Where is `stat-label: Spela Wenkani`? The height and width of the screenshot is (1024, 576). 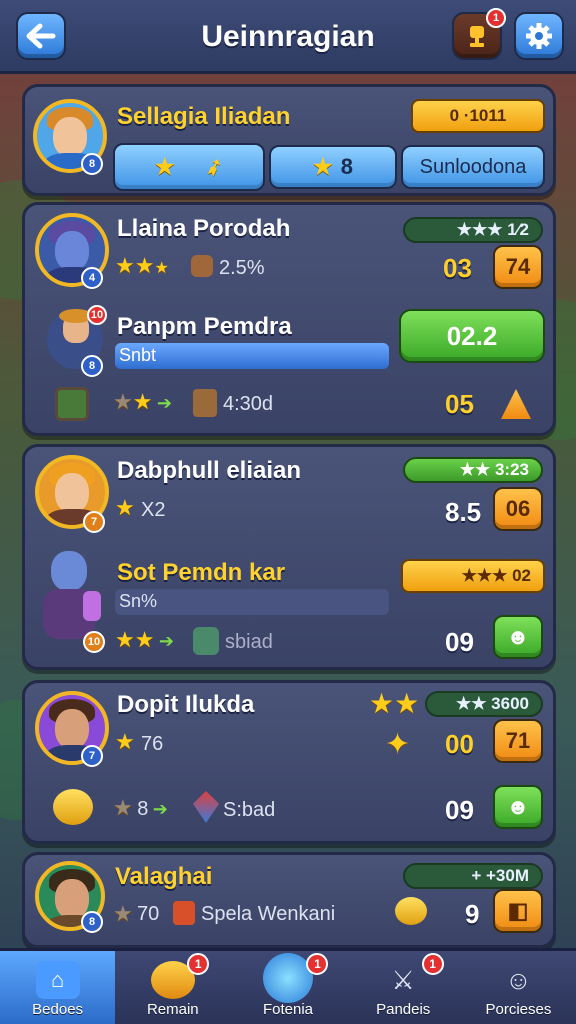 stat-label: Spela Wenkani is located at coordinates (268, 914).